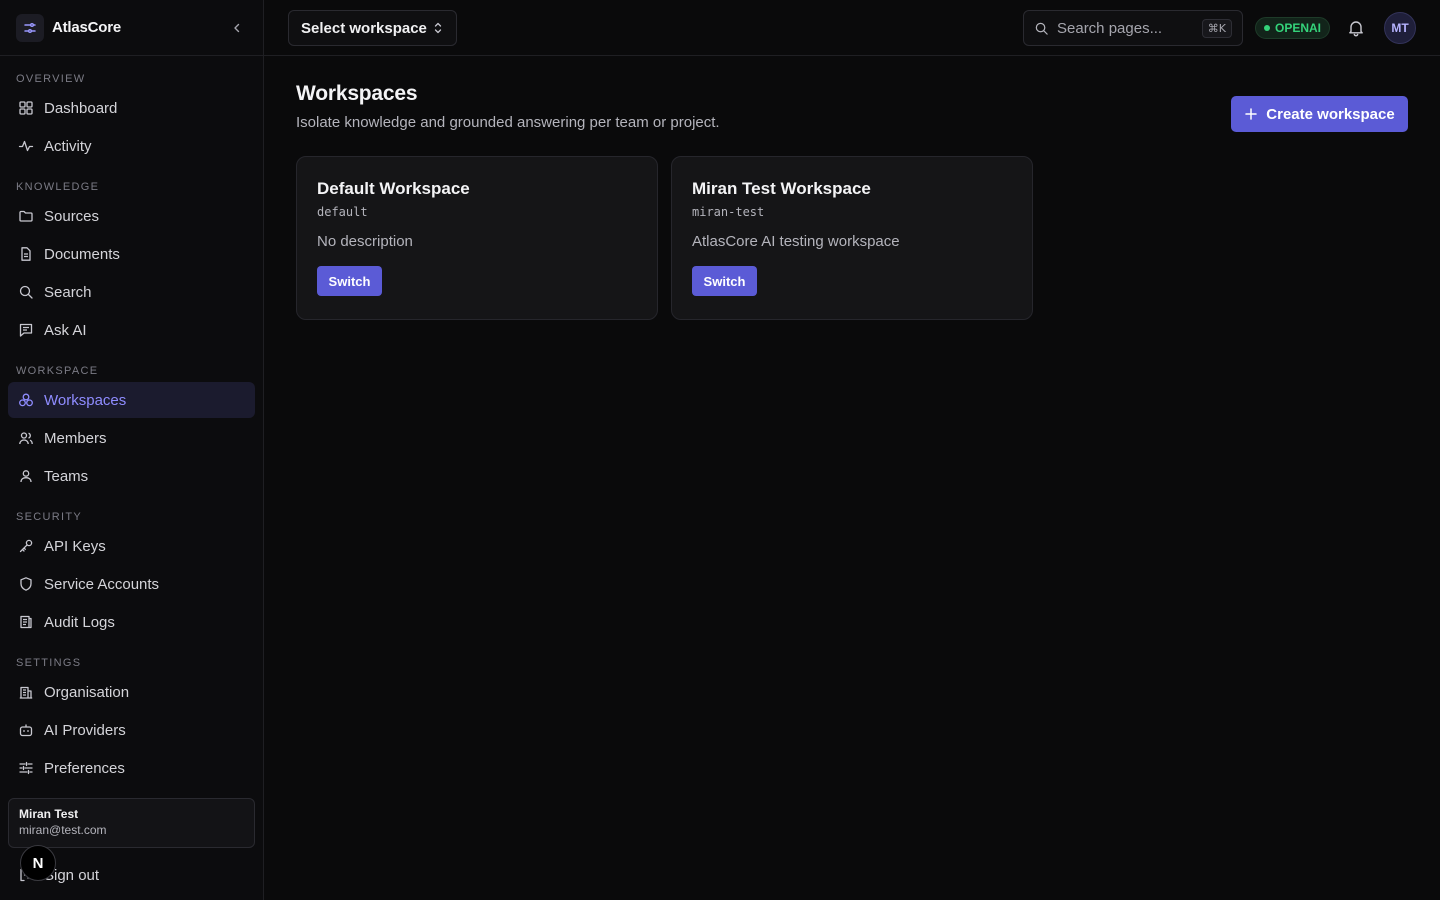 The image size is (1440, 900). I want to click on sidebar-item-api-keys: API Keys, so click(131, 546).